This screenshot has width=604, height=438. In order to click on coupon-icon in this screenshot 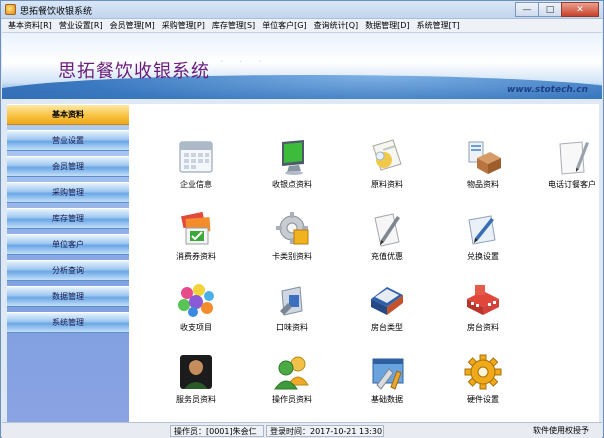, I will do `click(195, 228)`.